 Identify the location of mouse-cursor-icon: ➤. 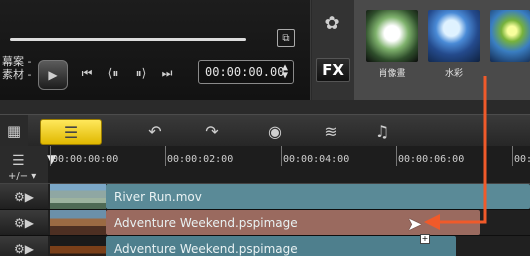
(415, 224).